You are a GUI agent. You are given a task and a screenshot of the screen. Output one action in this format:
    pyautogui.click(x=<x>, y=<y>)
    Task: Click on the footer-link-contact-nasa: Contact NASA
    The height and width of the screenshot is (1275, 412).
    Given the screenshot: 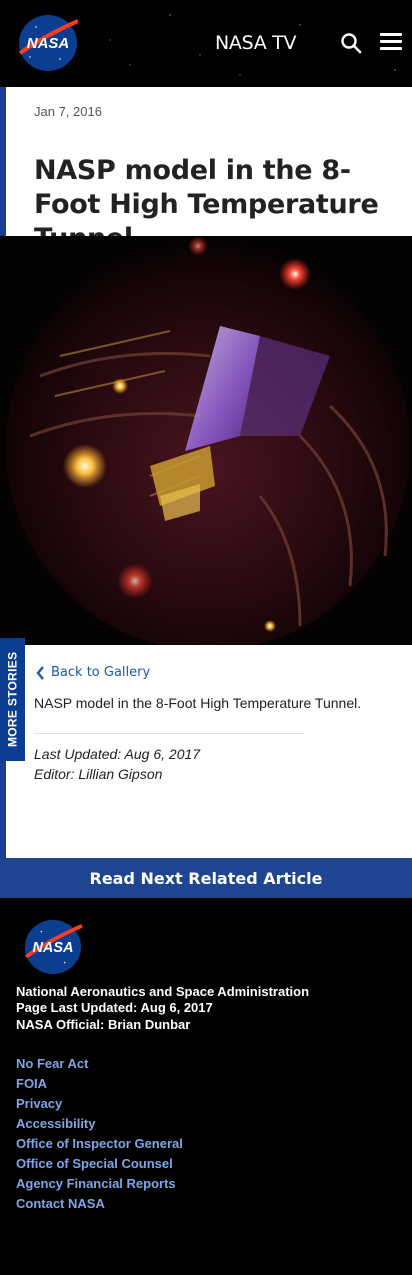 What is the action you would take?
    pyautogui.click(x=60, y=1203)
    